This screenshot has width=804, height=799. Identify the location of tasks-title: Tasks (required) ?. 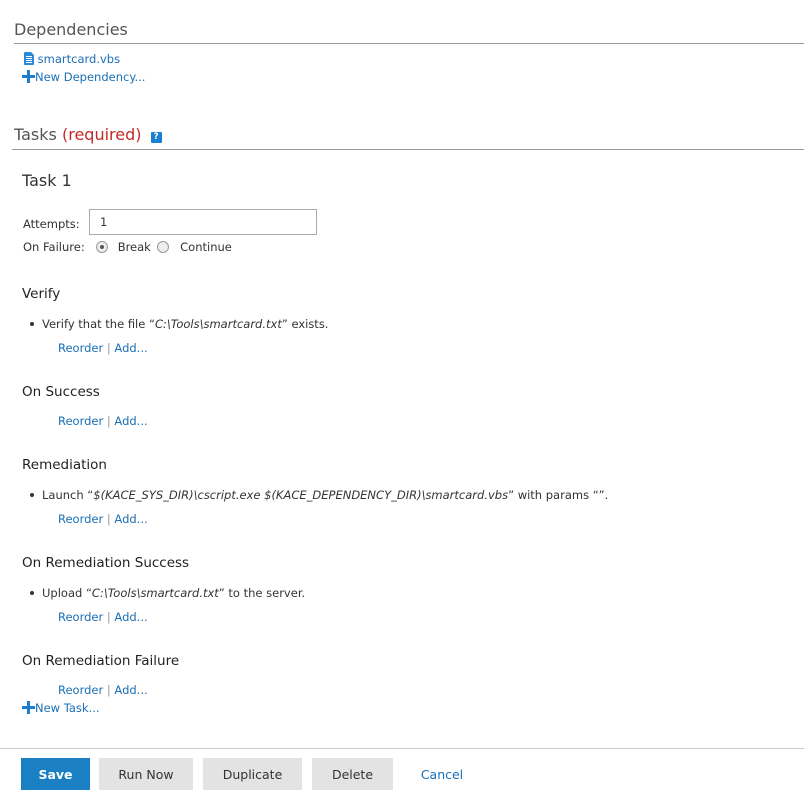
(88, 134).